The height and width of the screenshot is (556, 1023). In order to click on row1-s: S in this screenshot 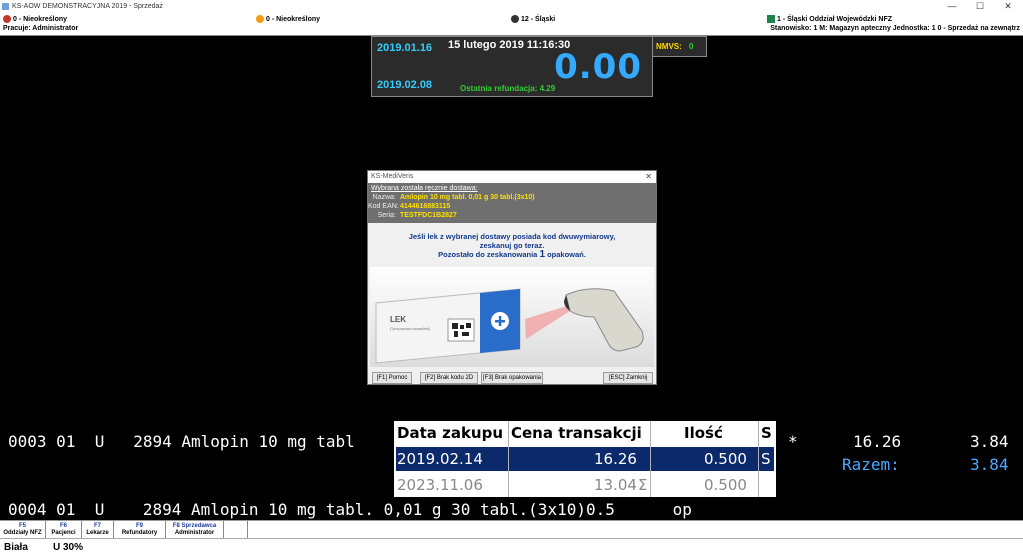, I will do `click(766, 459)`.